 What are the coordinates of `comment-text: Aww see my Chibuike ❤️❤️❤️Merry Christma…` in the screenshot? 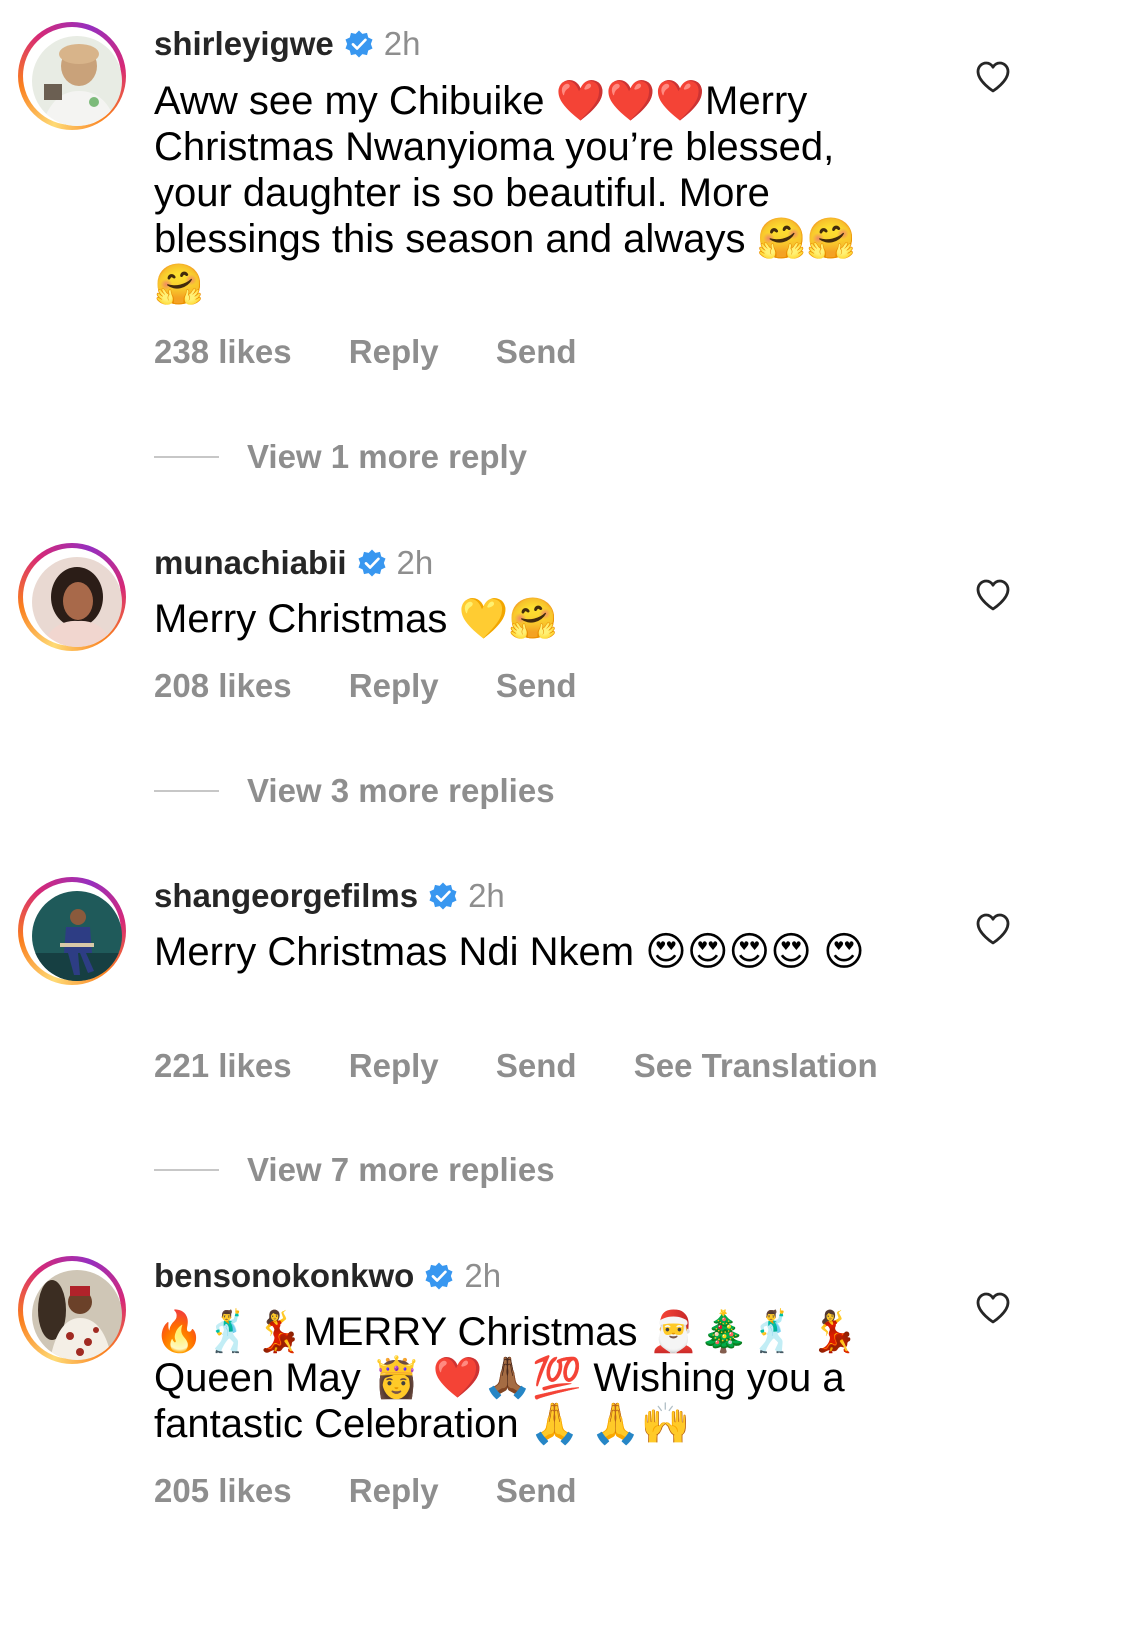 It's located at (505, 193).